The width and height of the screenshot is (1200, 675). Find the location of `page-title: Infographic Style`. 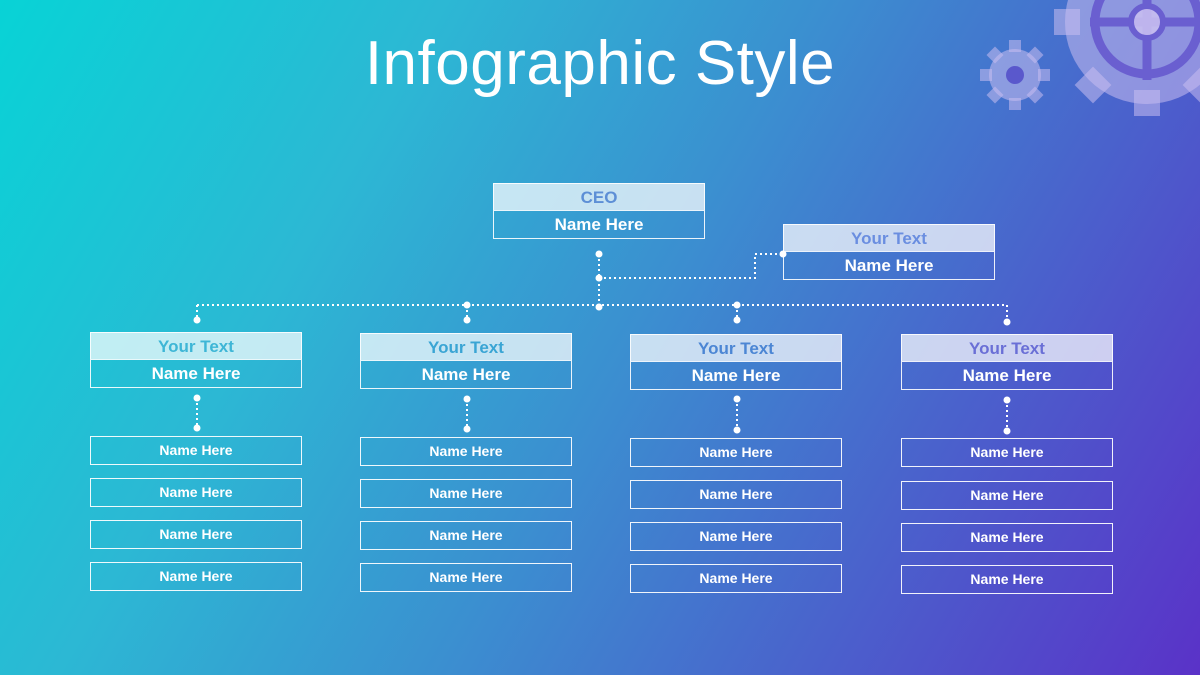

page-title: Infographic Style is located at coordinates (600, 63).